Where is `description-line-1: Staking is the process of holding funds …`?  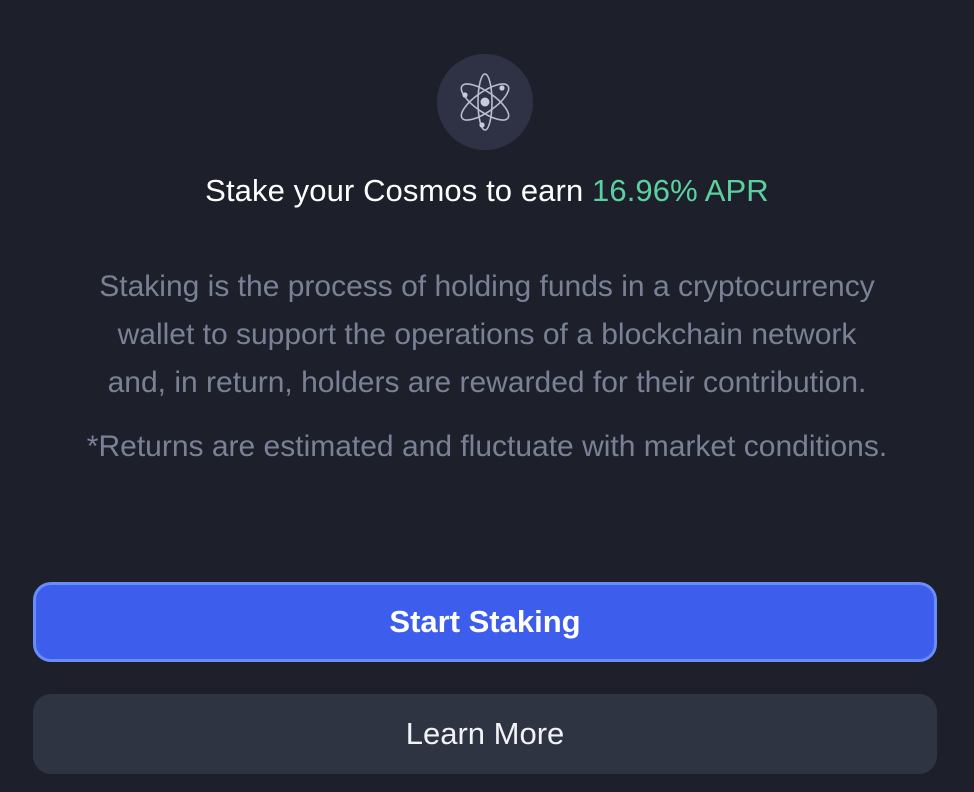 description-line-1: Staking is the process of holding funds … is located at coordinates (487, 286).